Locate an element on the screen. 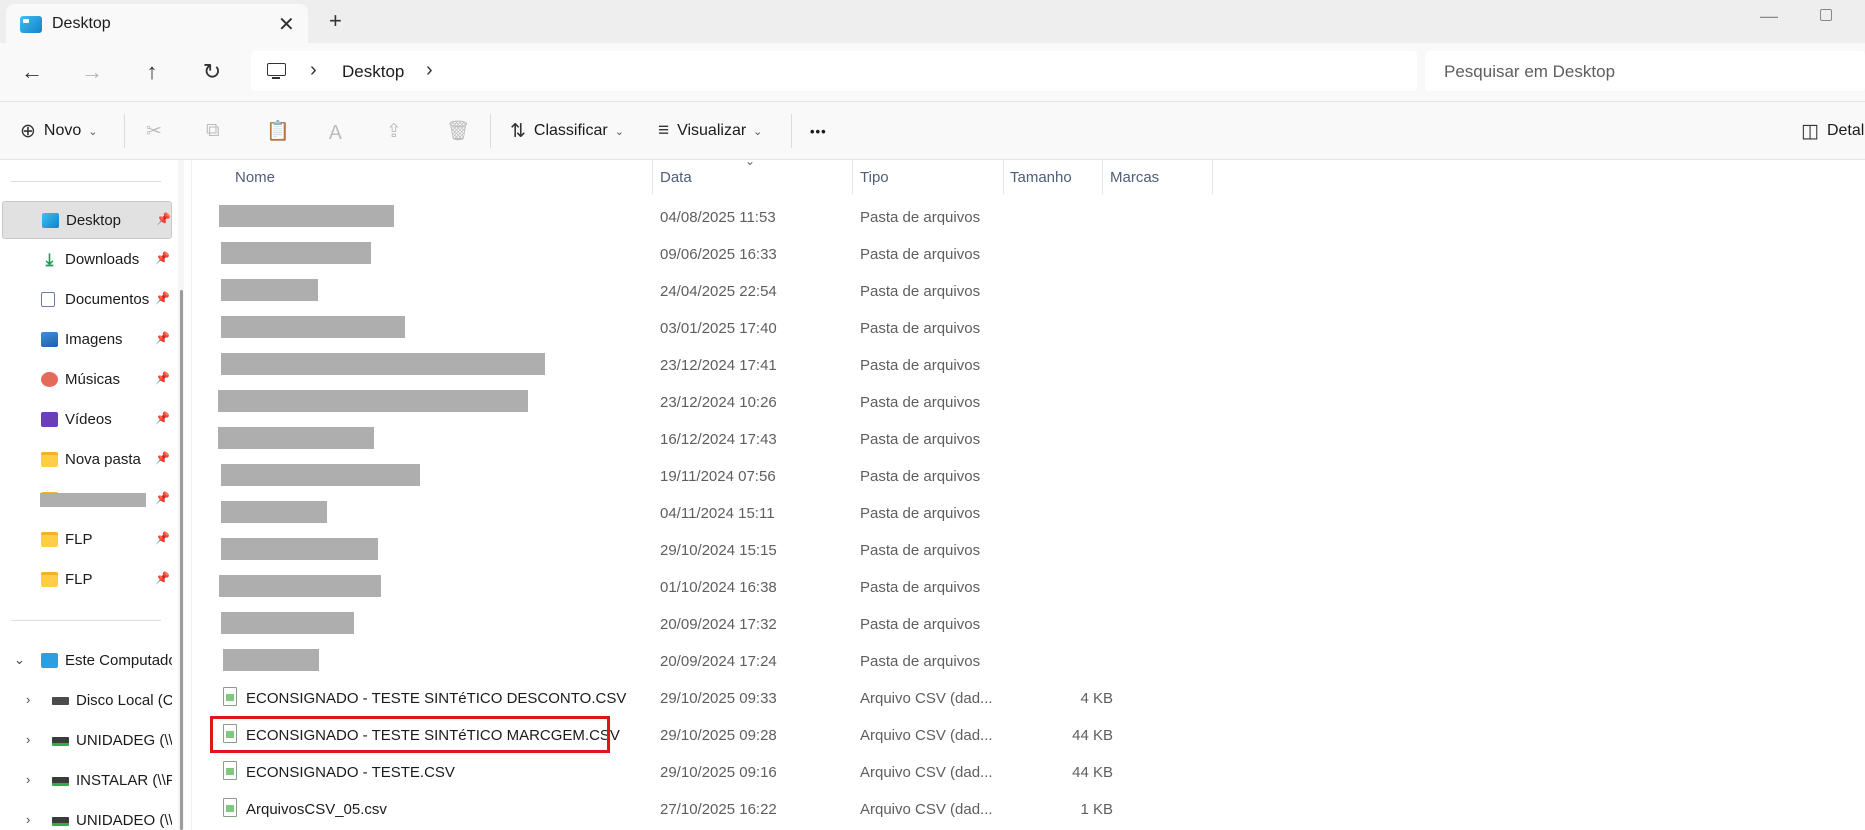 Image resolution: width=1865 pixels, height=830 pixels. table-row: 16/12/2024 17:43 Pasta de arquivos is located at coordinates (711, 439).